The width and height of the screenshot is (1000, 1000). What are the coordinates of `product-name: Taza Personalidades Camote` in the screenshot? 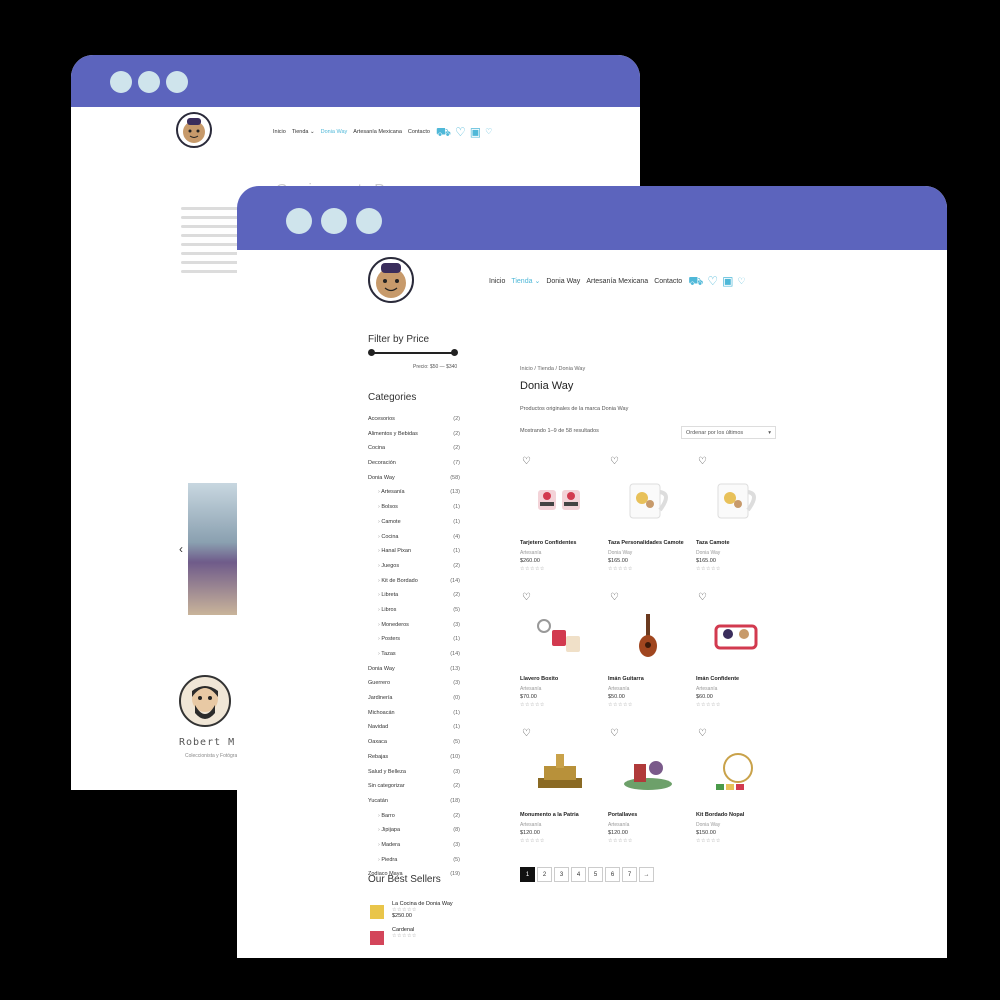 It's located at (646, 543).